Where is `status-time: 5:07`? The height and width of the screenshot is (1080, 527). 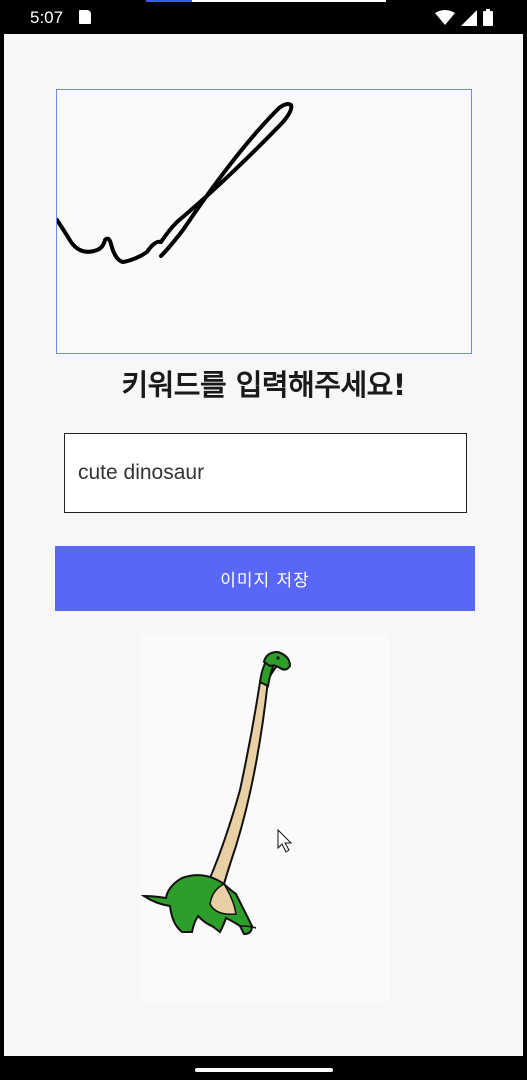
status-time: 5:07 is located at coordinates (47, 17).